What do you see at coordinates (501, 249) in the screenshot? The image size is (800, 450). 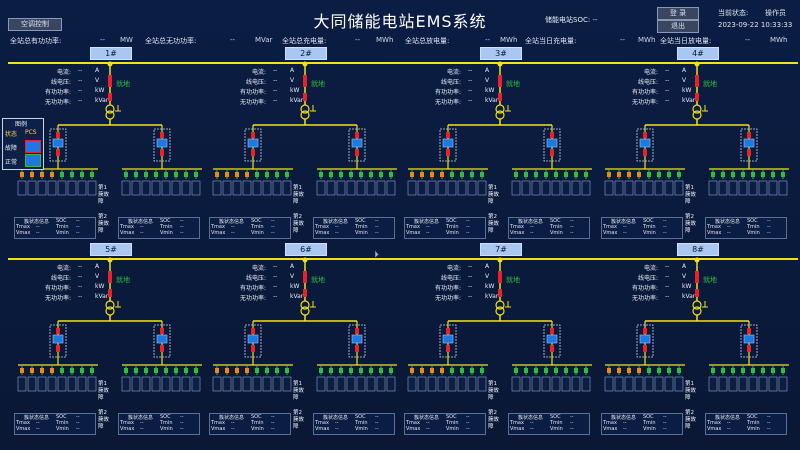 I see `unit-tab-7: 7#` at bounding box center [501, 249].